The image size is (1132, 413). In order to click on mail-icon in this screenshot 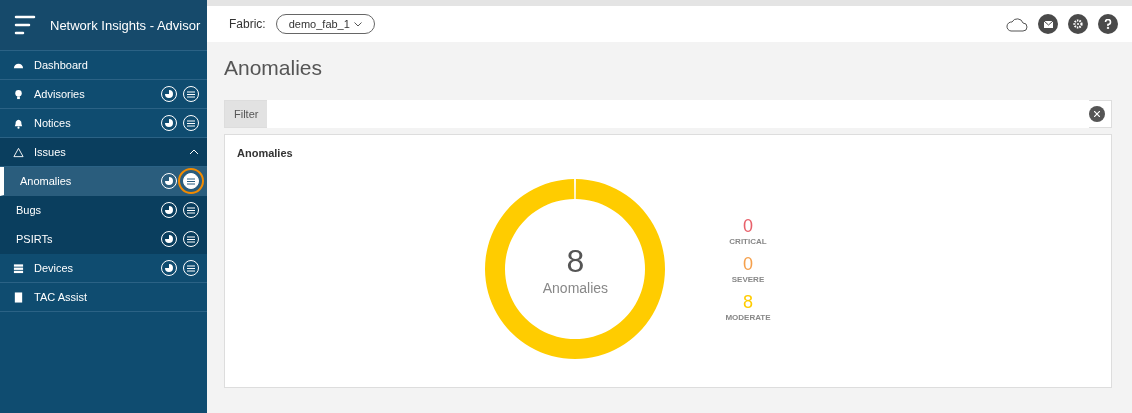, I will do `click(1048, 24)`.